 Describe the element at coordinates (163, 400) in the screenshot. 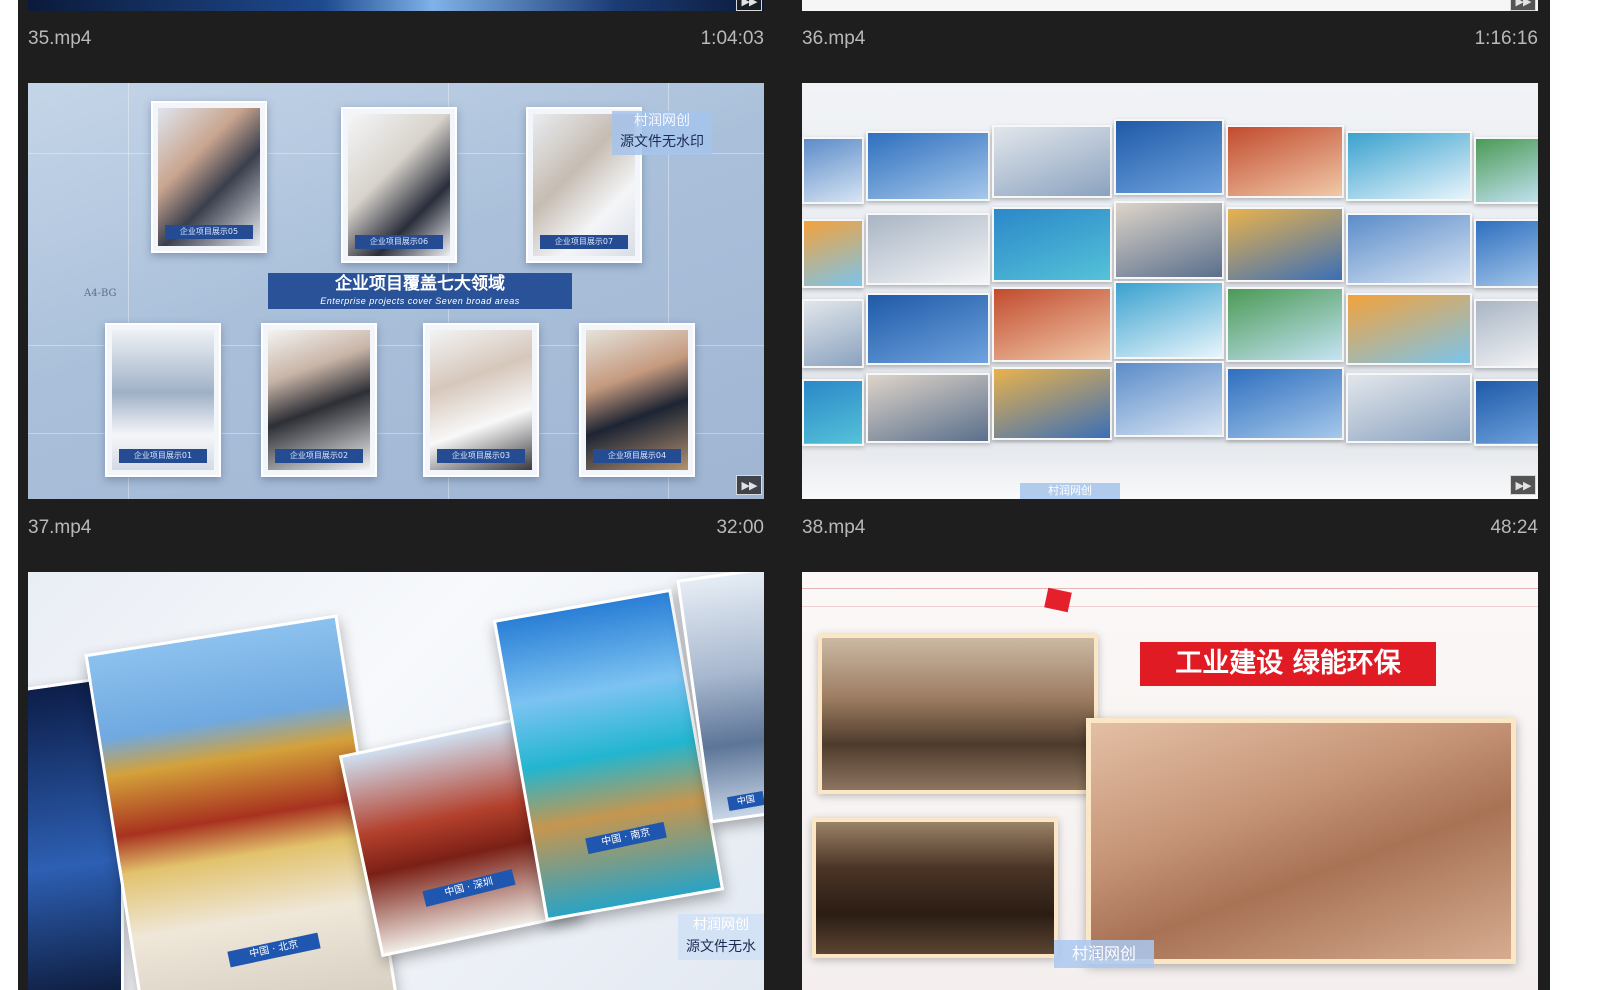

I see `project-photo-card: 企业项目展示01` at that location.